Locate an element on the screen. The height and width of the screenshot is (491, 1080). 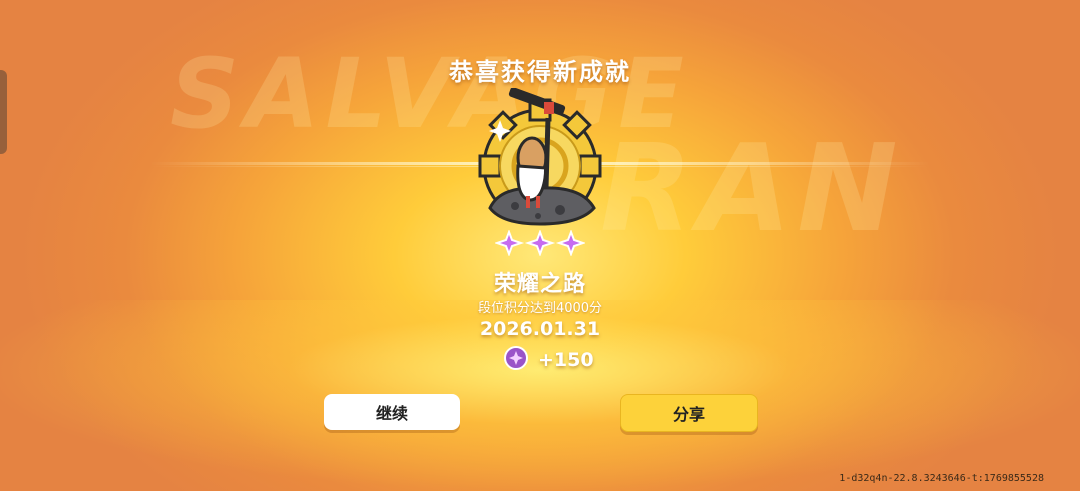
shovel-character-badge-icon is located at coordinates (540, 162).